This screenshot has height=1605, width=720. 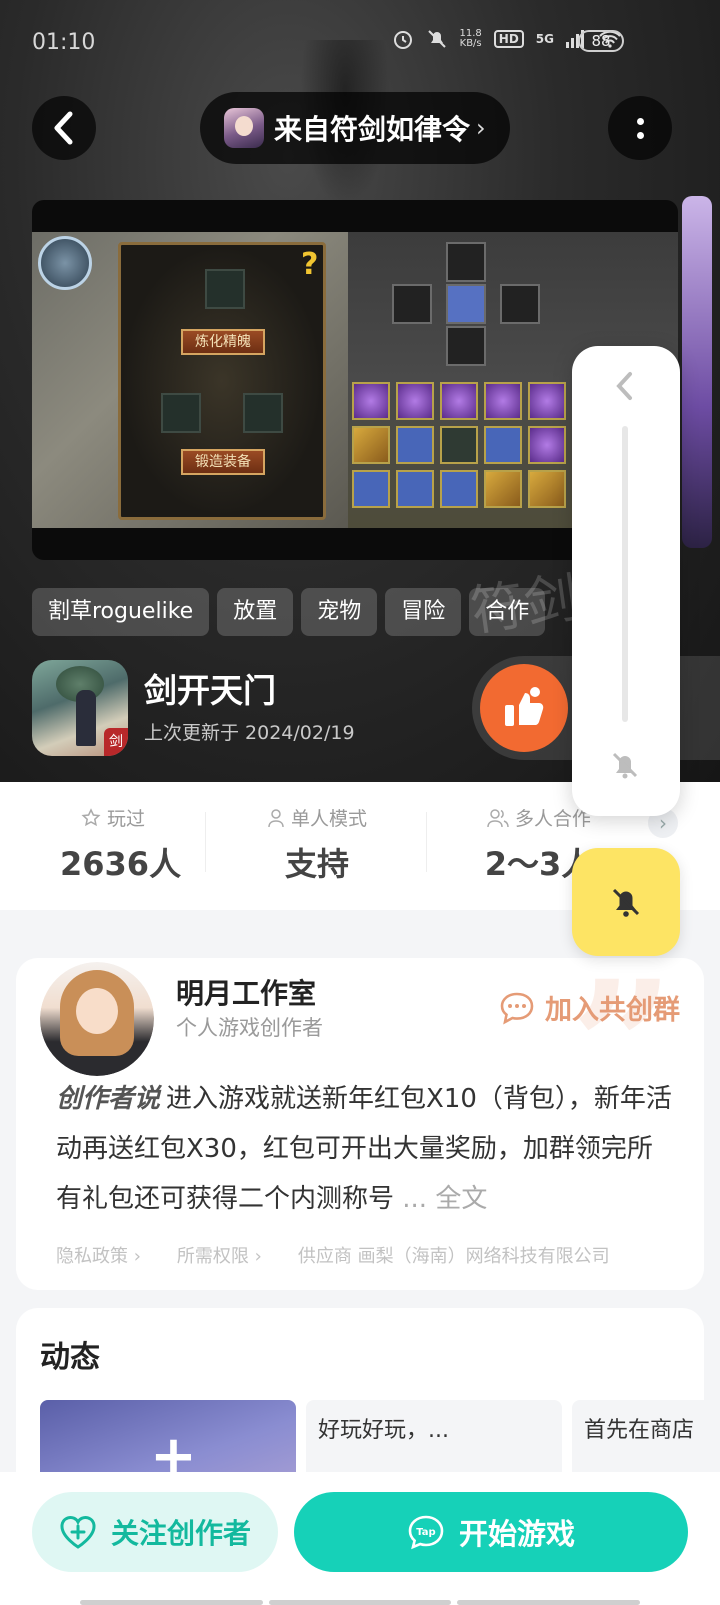 I want to click on tag-list: 割草roguelike 放置 宠物 冒险 合作, so click(x=289, y=612).